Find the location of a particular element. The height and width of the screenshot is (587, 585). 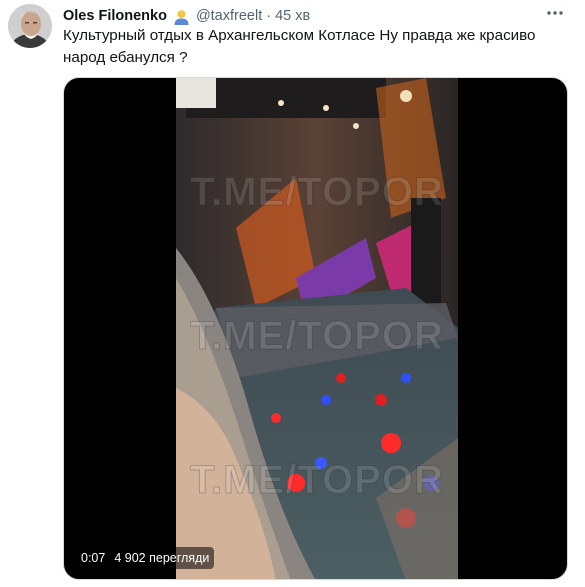

avatar-image is located at coordinates (30, 26).